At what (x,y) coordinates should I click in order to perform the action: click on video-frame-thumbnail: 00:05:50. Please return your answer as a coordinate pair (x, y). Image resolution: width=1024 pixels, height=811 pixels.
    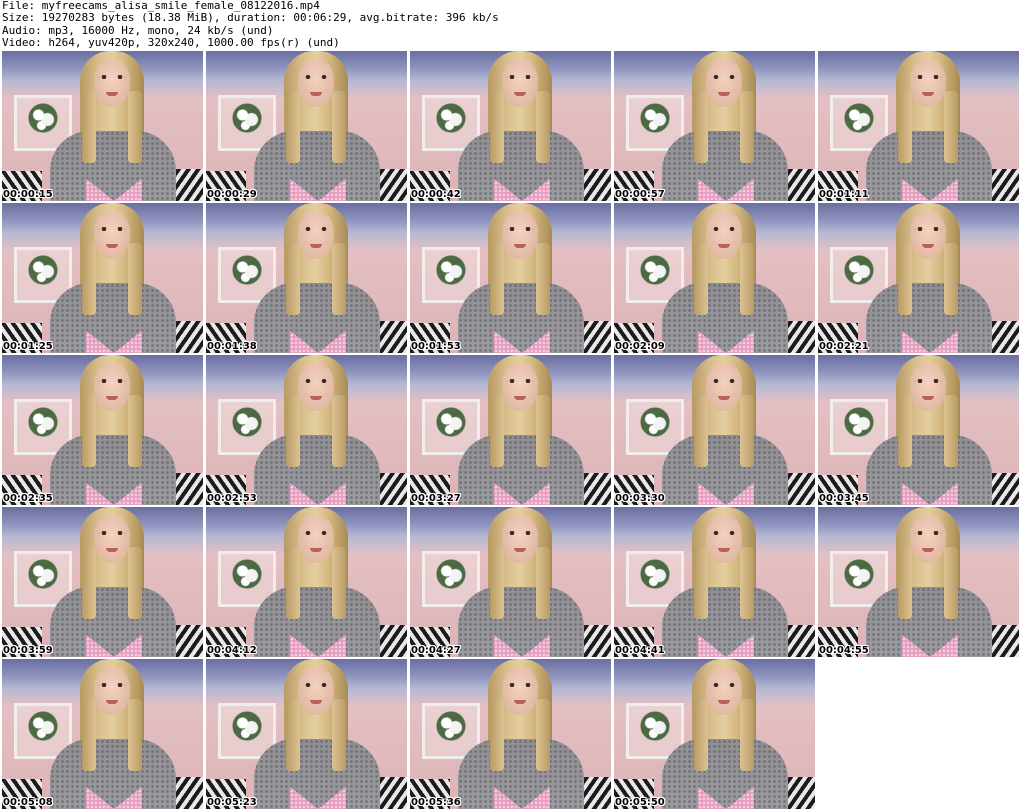
    Looking at the image, I should click on (714, 734).